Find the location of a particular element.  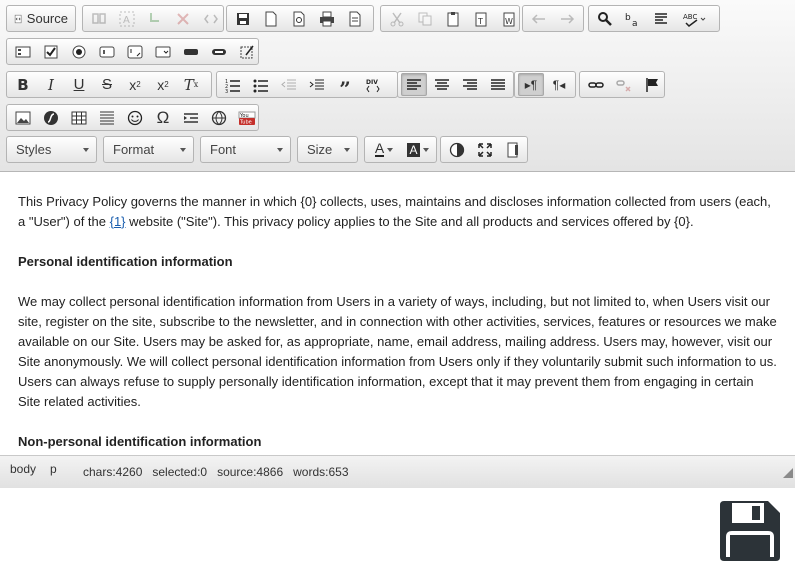

justify-icon is located at coordinates (498, 84).